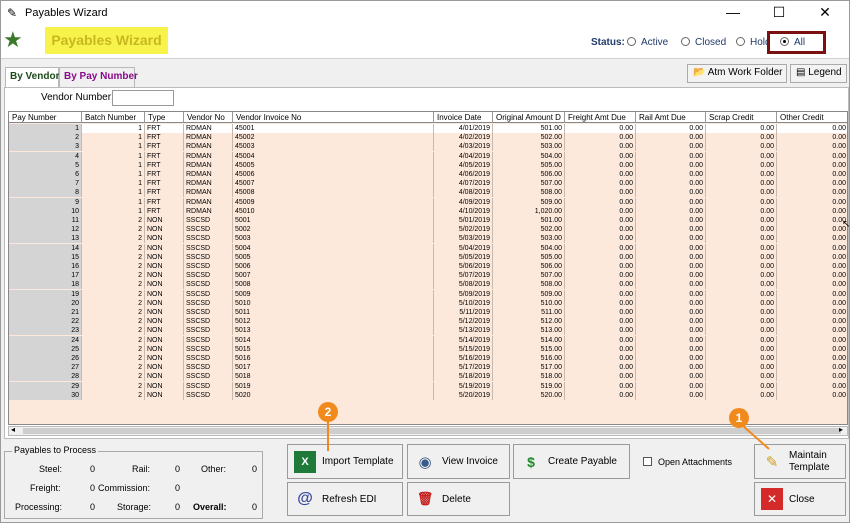 The height and width of the screenshot is (524, 850). What do you see at coordinates (143, 98) in the screenshot?
I see `vendor-number-input` at bounding box center [143, 98].